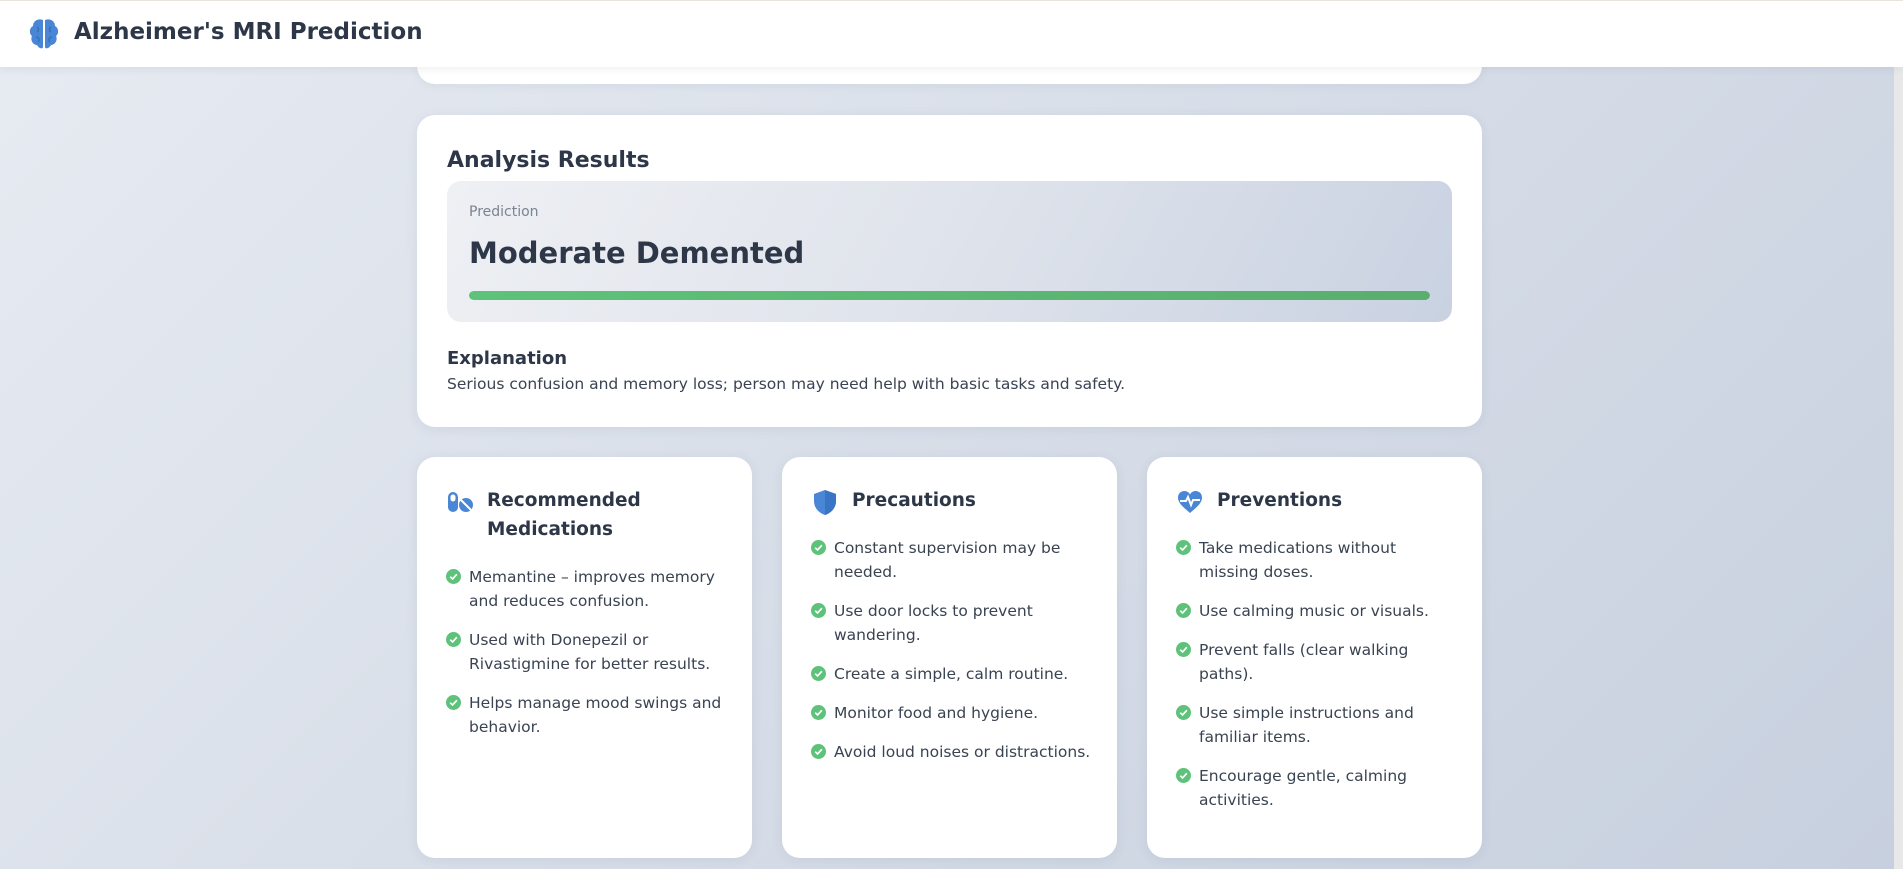  I want to click on list-item-text: Take medications without missing doses., so click(1298, 560).